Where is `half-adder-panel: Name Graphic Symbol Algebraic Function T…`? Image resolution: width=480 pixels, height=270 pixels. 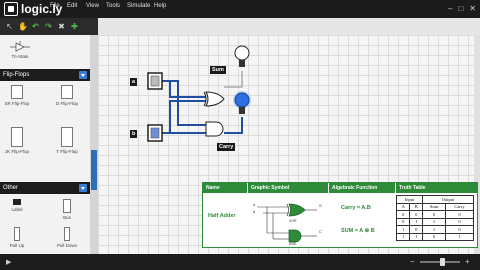 half-adder-panel: Name Graphic Symbol Algebraic Function T… is located at coordinates (340, 215).